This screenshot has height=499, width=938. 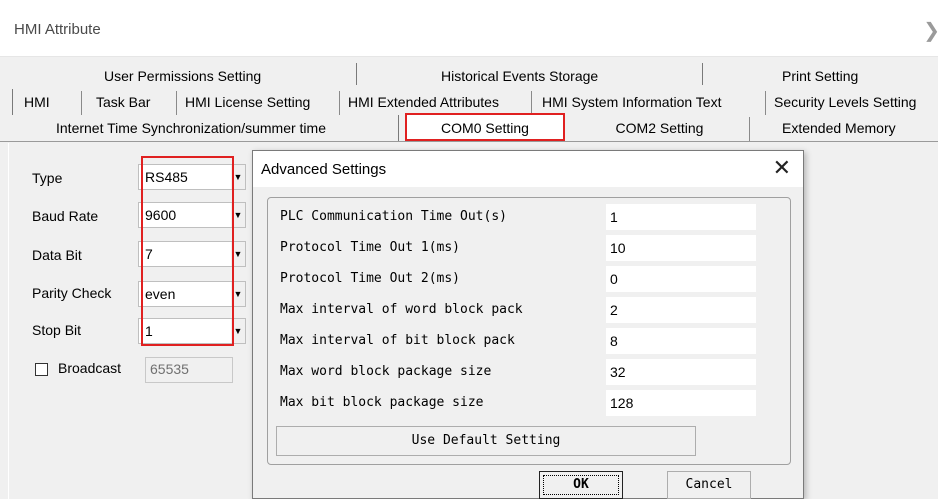 I want to click on tab-hmi-system-information-text: HMI System Information Text, so click(x=652, y=103).